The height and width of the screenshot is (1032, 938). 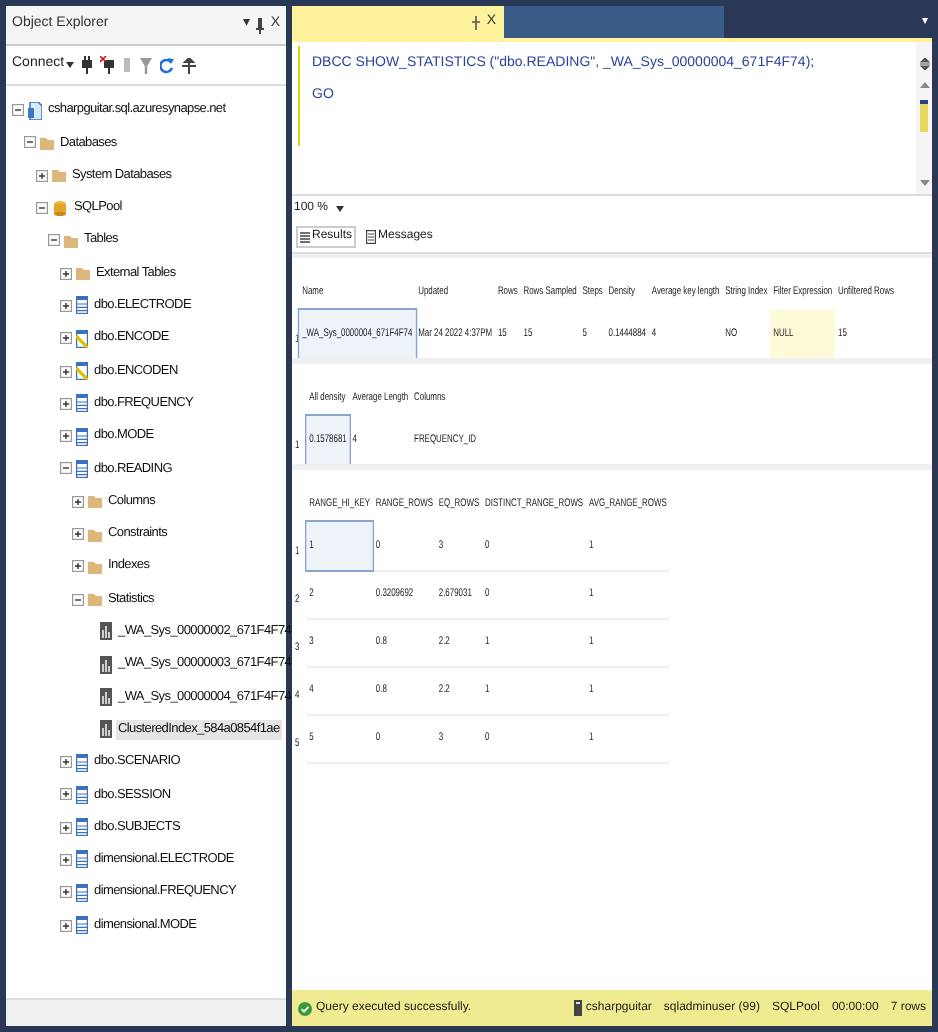 I want to click on up-arrow-icon, so click(x=924, y=85).